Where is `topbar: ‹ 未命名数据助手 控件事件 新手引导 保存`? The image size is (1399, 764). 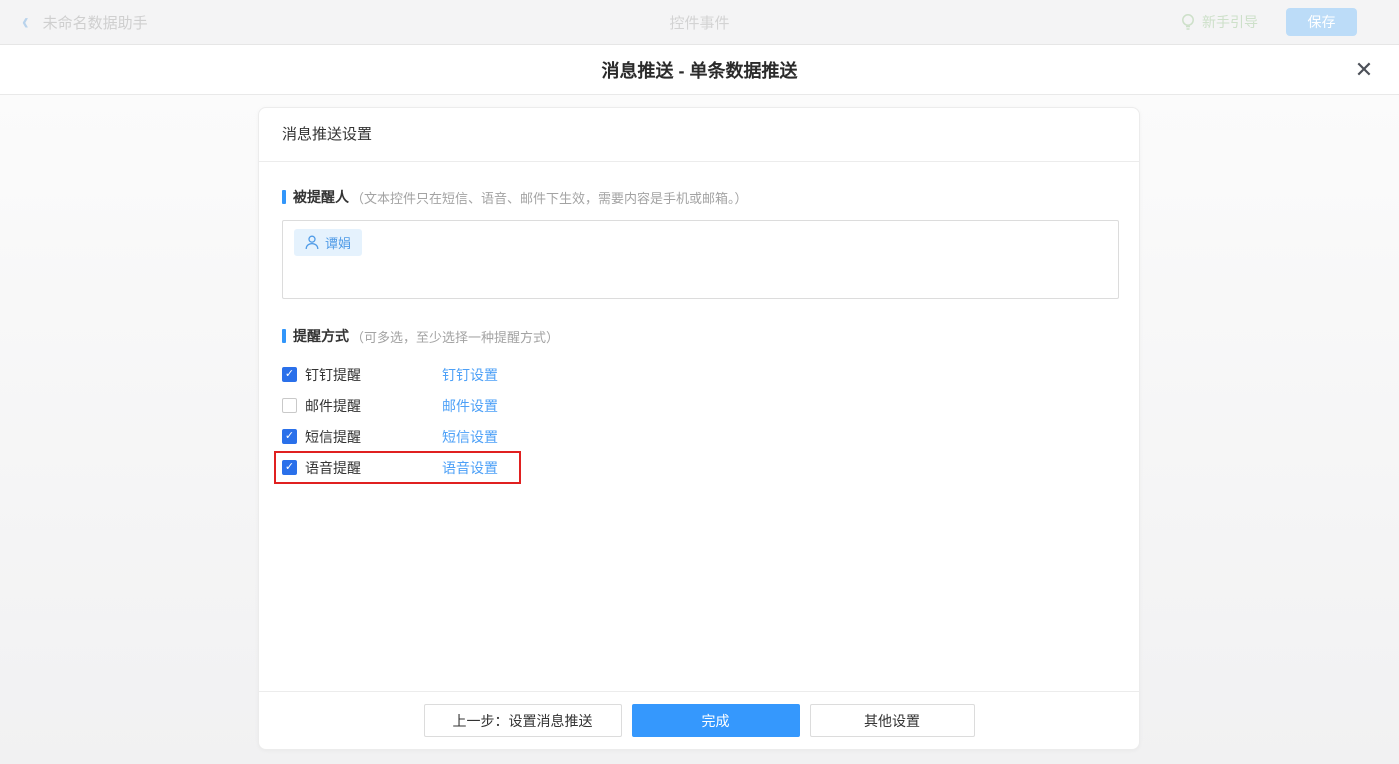 topbar: ‹ 未命名数据助手 控件事件 新手引导 保存 is located at coordinates (699, 22).